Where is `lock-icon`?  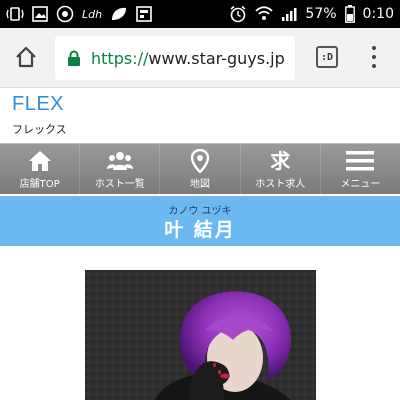 lock-icon is located at coordinates (74, 58).